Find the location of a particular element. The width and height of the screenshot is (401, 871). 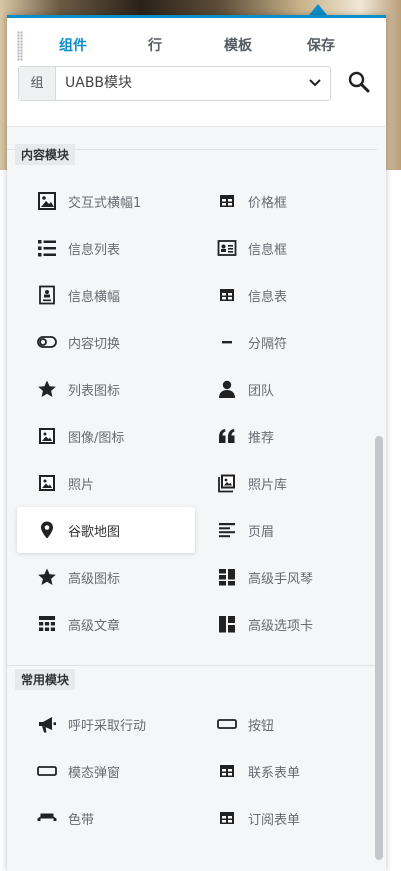

module-item-label: 列表图标 is located at coordinates (94, 391).